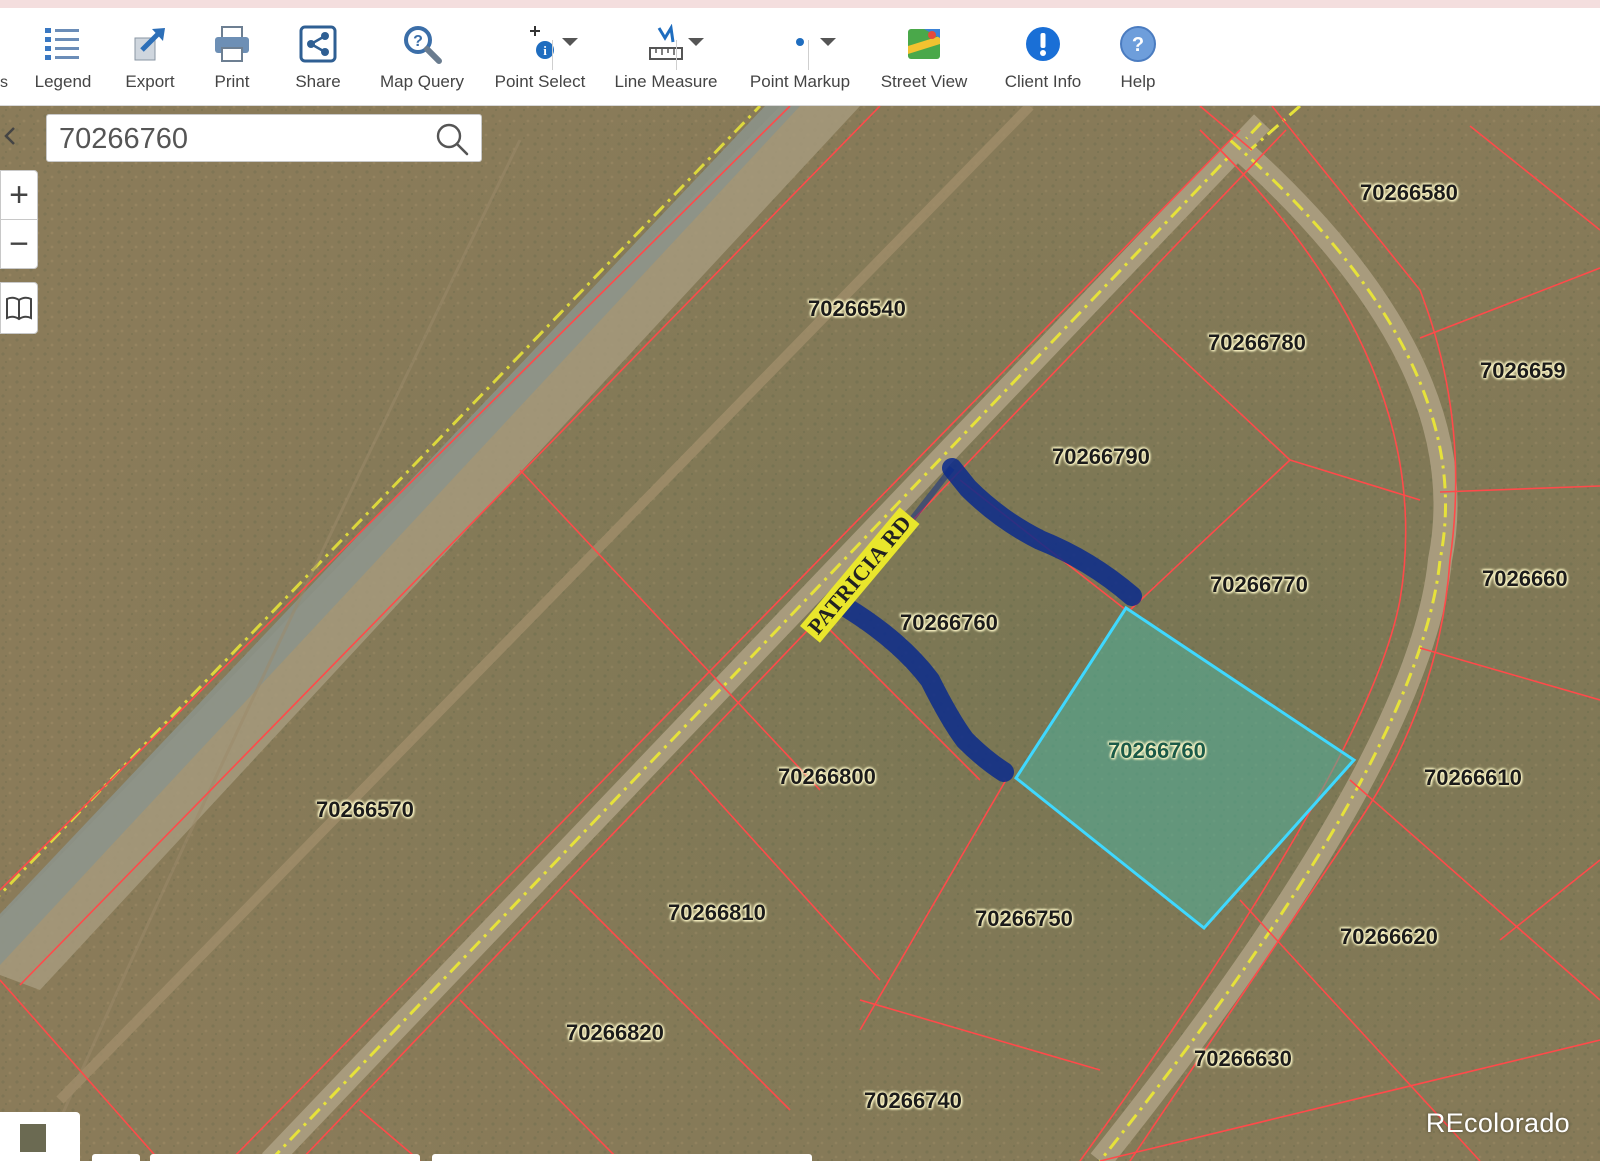 This screenshot has width=1600, height=1164. I want to click on line-measure-label: Line Measure, so click(666, 81).